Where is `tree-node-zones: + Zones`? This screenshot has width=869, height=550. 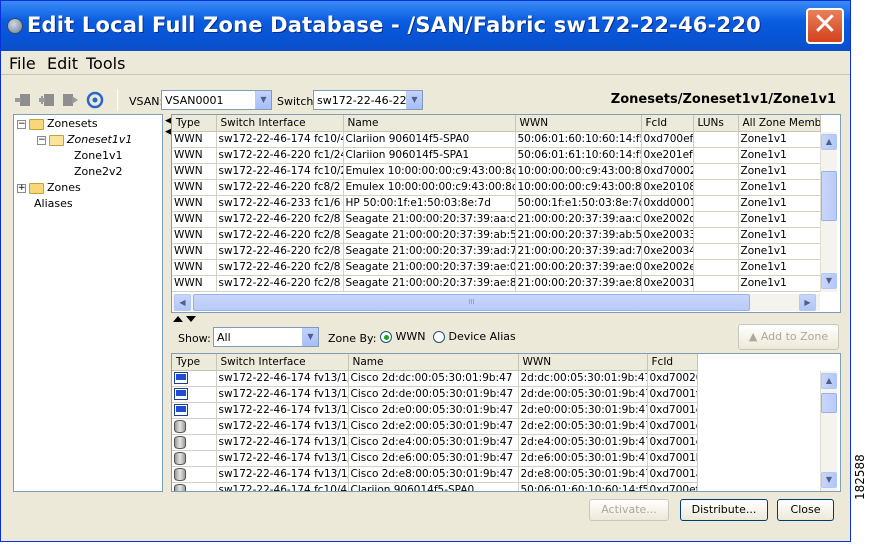
tree-node-zones: + Zones is located at coordinates (49, 187).